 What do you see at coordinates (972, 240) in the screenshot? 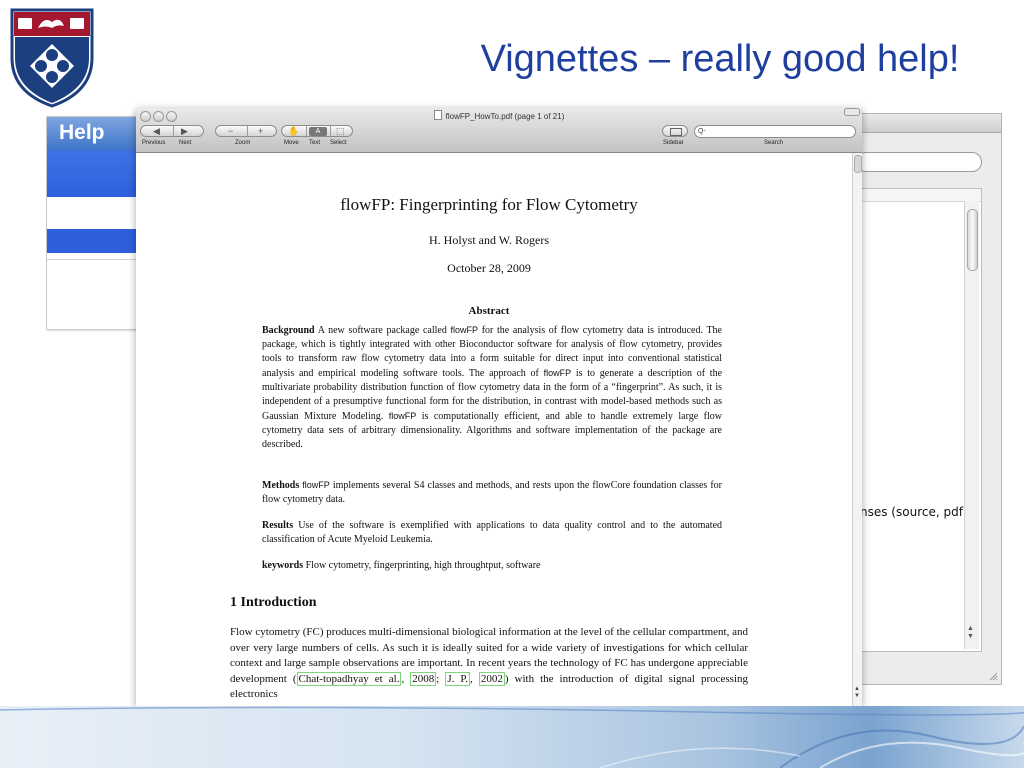
I see `scroll-thumb` at bounding box center [972, 240].